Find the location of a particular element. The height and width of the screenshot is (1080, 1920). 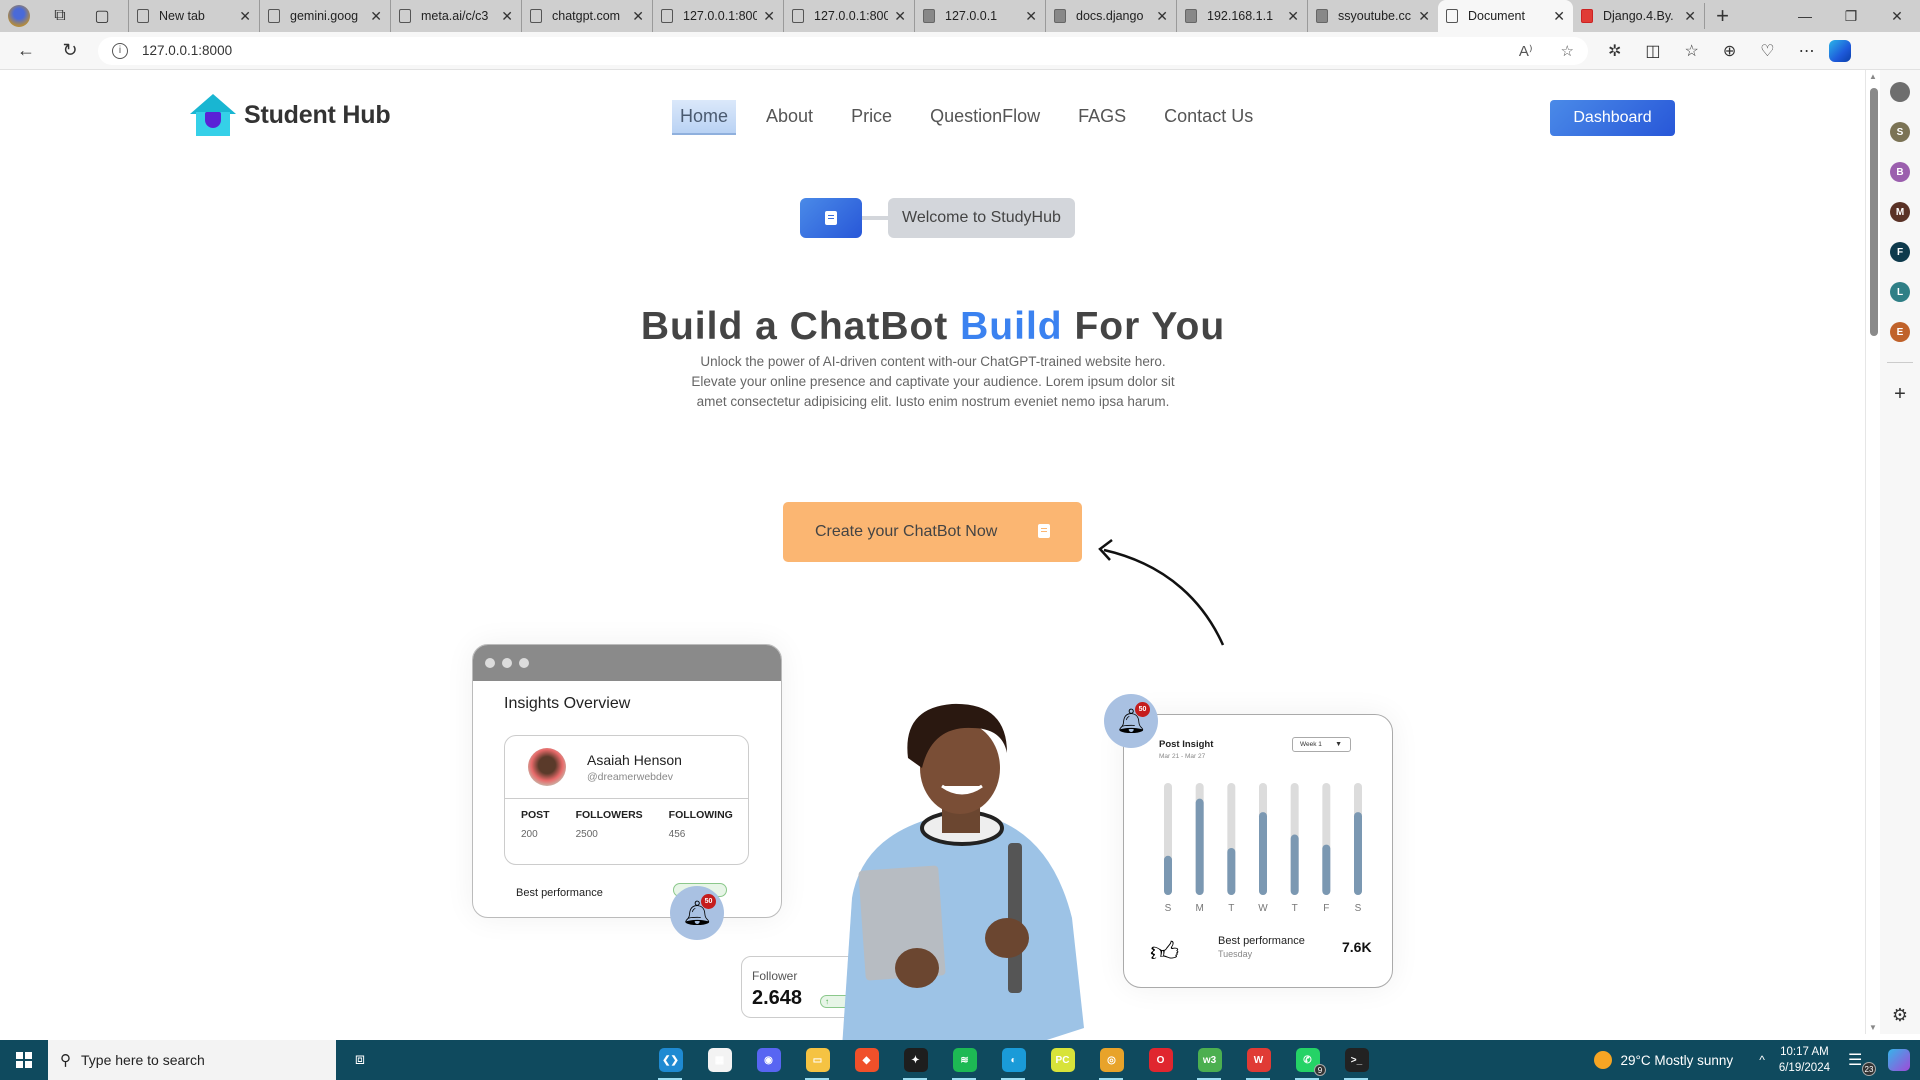

browser-tab: 127.0.0.1 ✕ is located at coordinates (979, 16).